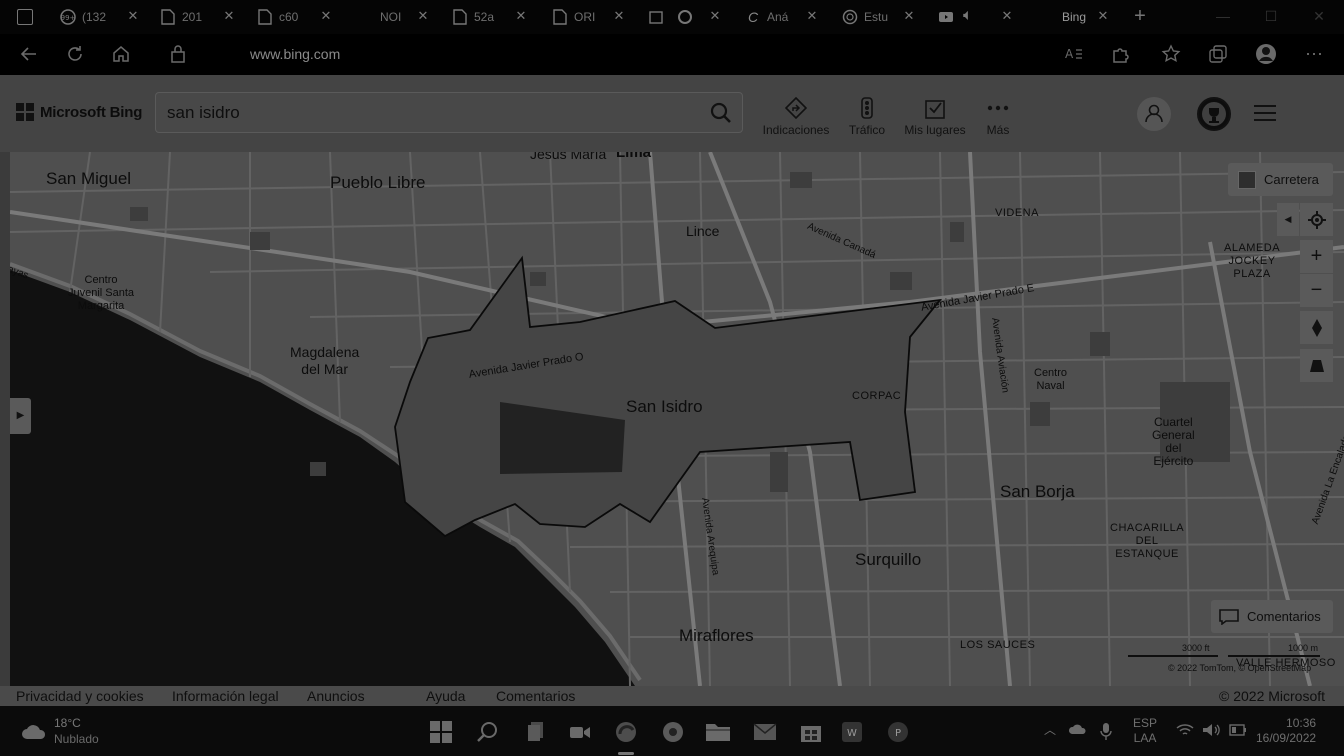 The height and width of the screenshot is (756, 1344). What do you see at coordinates (68, 18) in the screenshot?
I see `svg-text: 99+` at bounding box center [68, 18].